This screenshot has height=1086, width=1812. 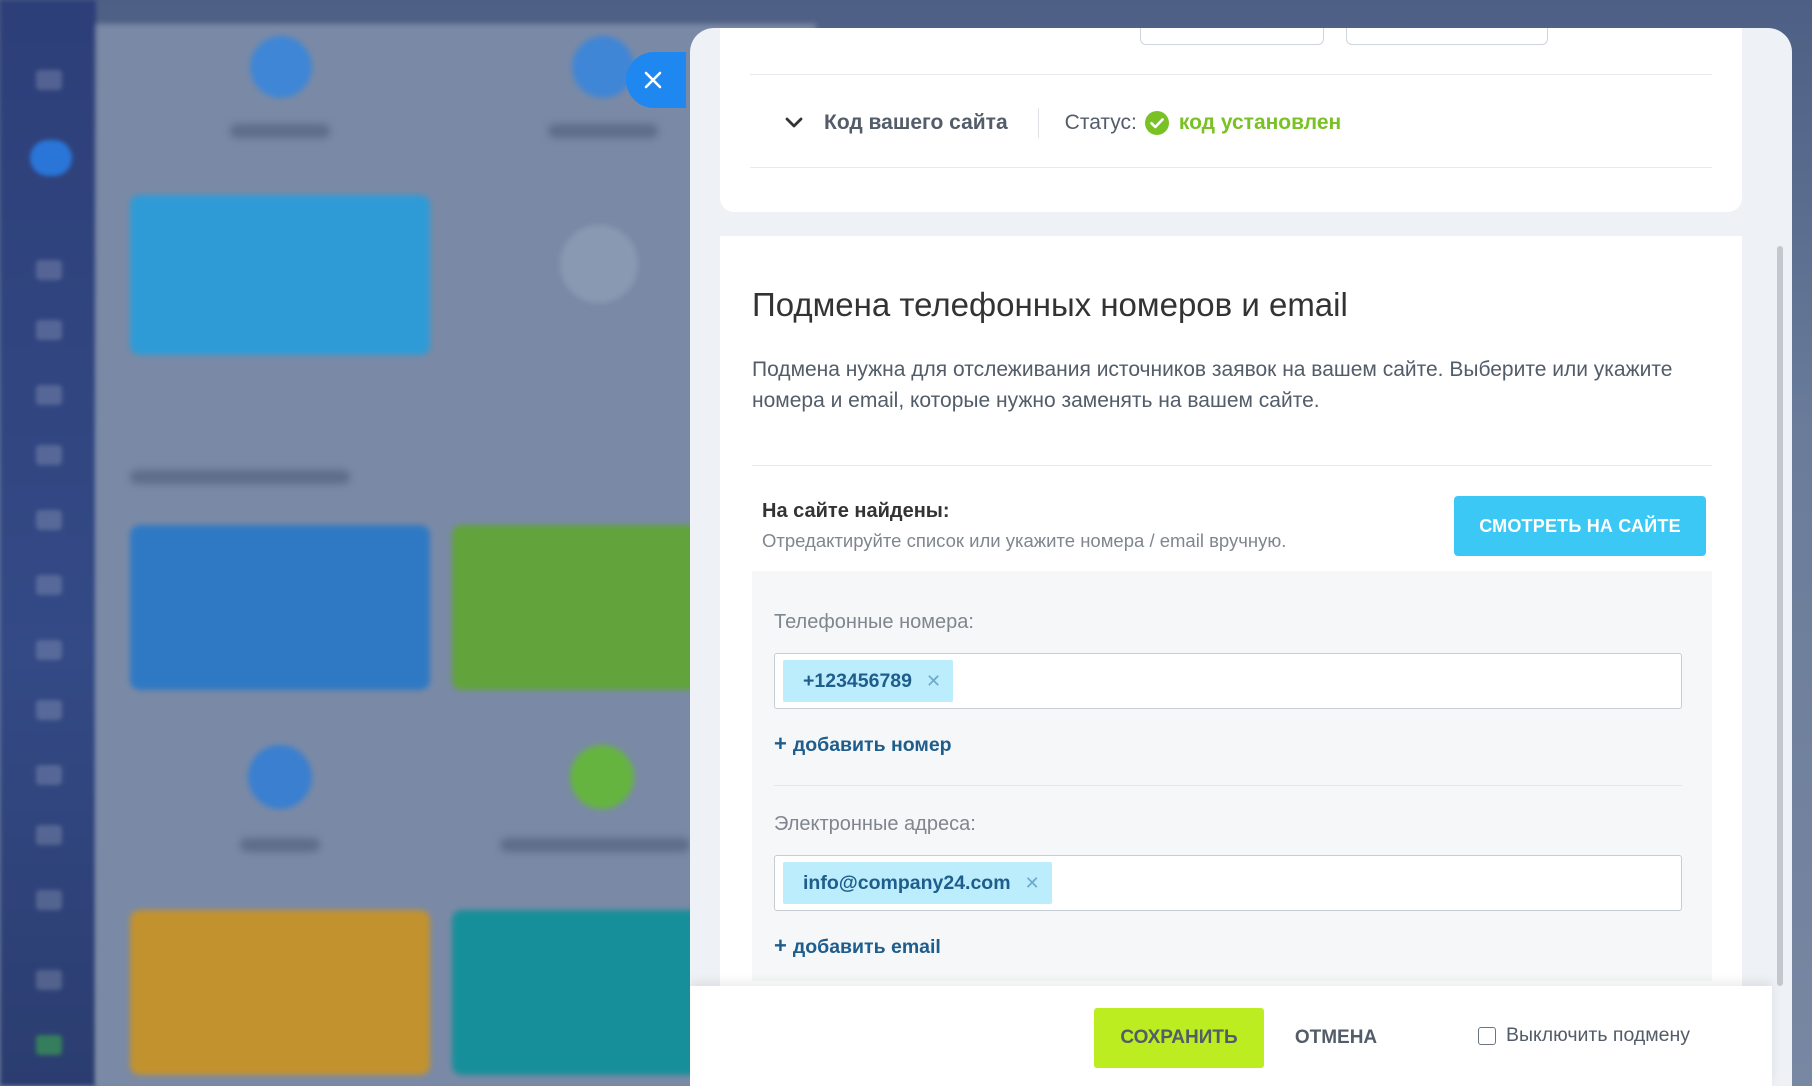 What do you see at coordinates (874, 622) in the screenshot?
I see `phones-label: Телефонные номера:` at bounding box center [874, 622].